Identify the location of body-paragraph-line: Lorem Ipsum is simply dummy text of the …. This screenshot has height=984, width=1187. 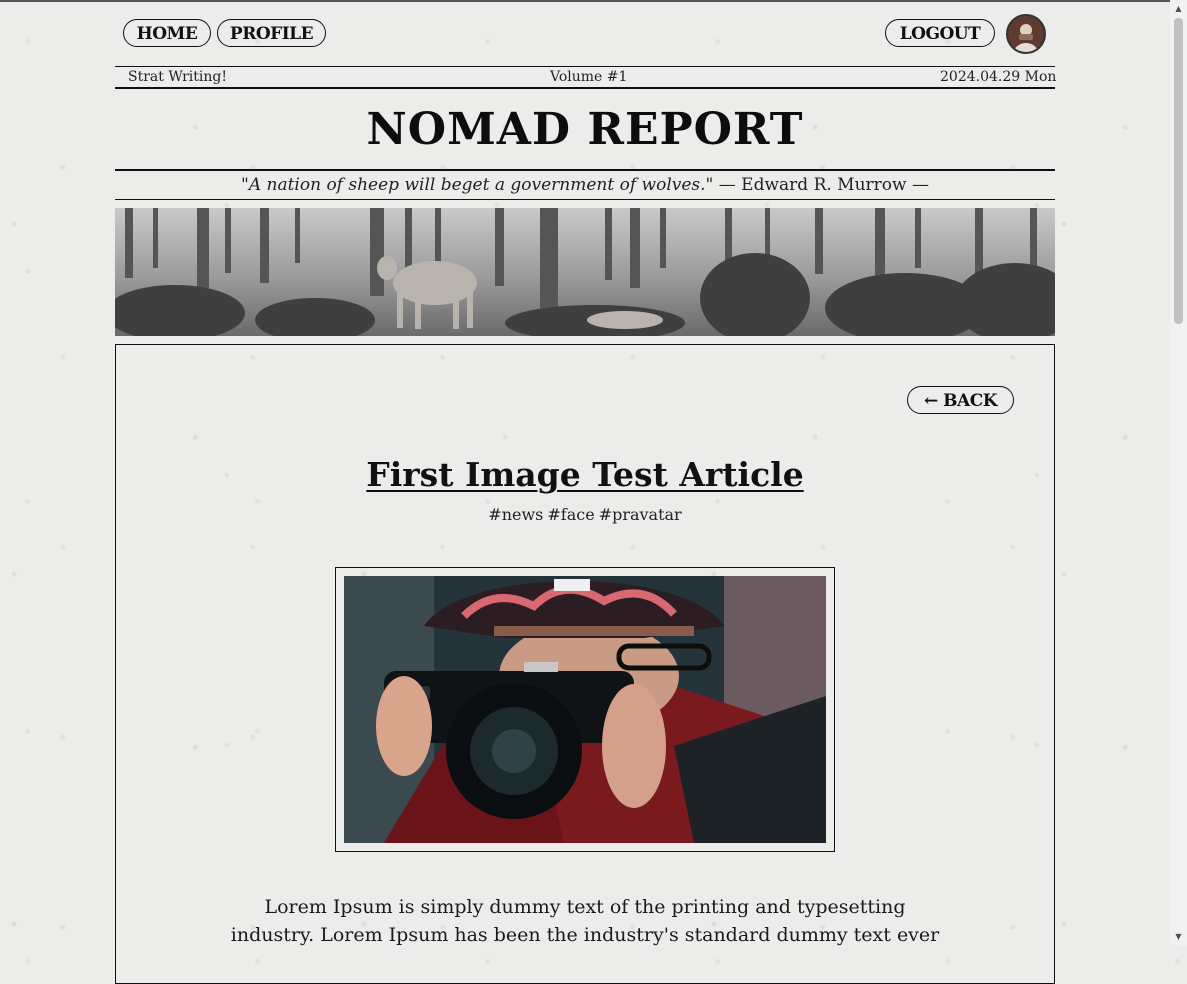
(585, 907).